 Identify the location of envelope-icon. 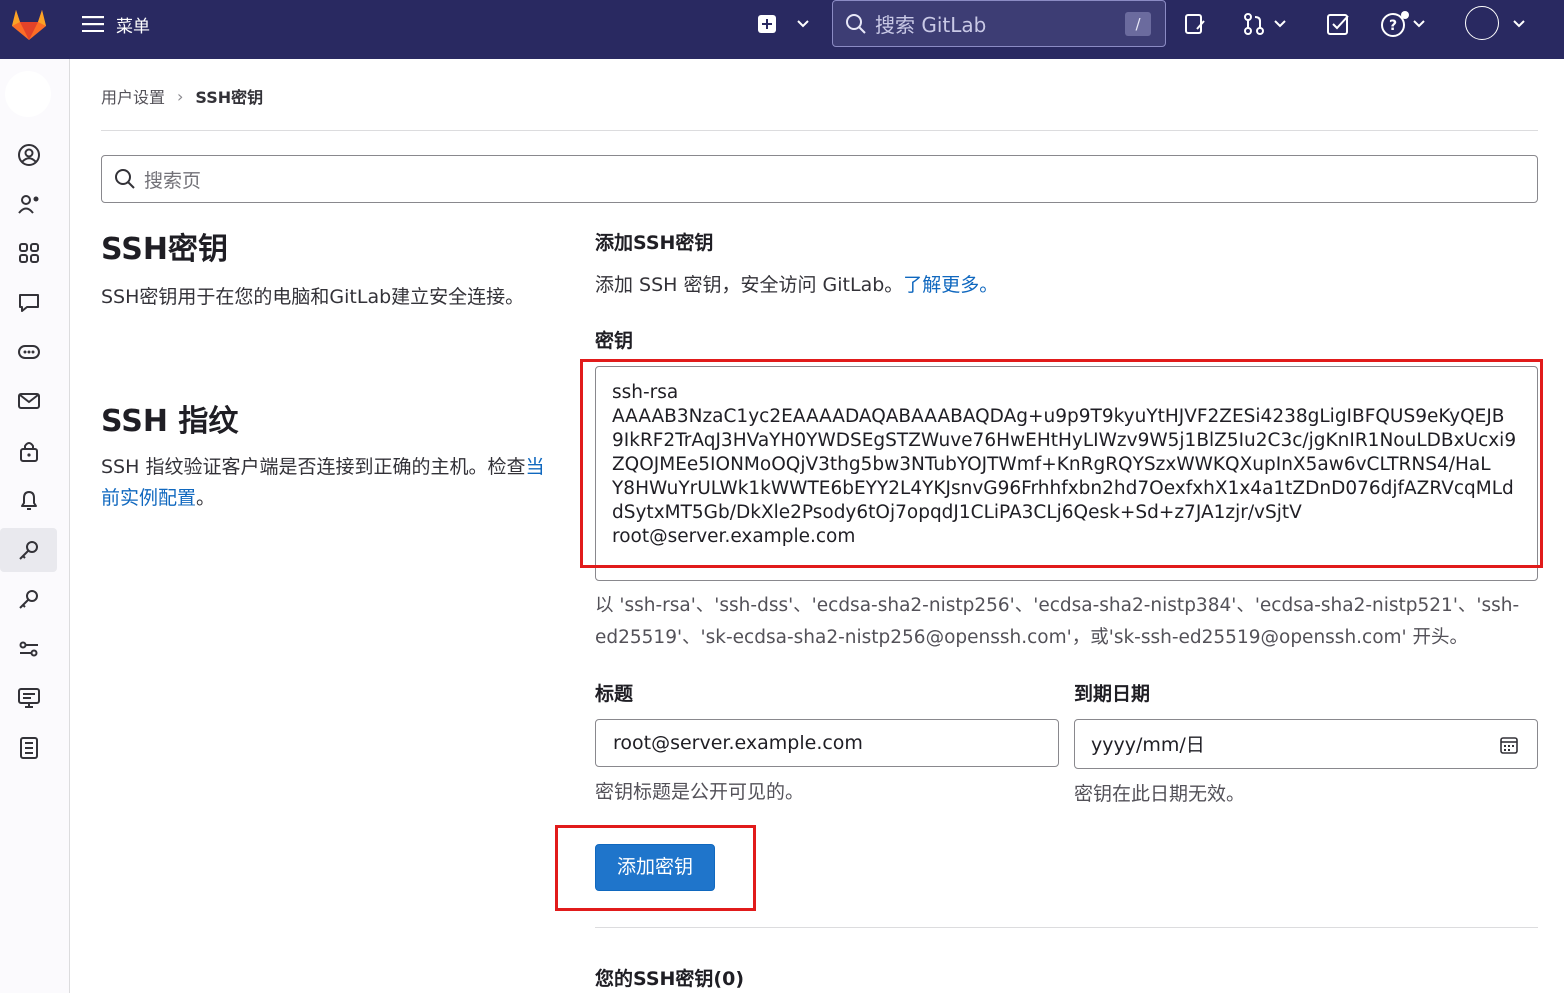
(28, 401).